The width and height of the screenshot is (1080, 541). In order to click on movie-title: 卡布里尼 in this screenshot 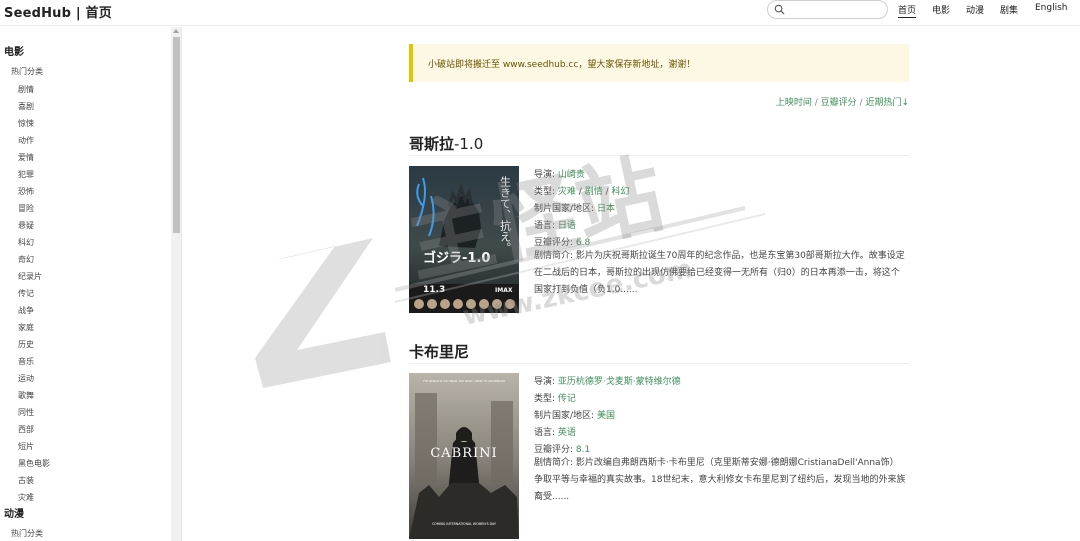, I will do `click(439, 351)`.